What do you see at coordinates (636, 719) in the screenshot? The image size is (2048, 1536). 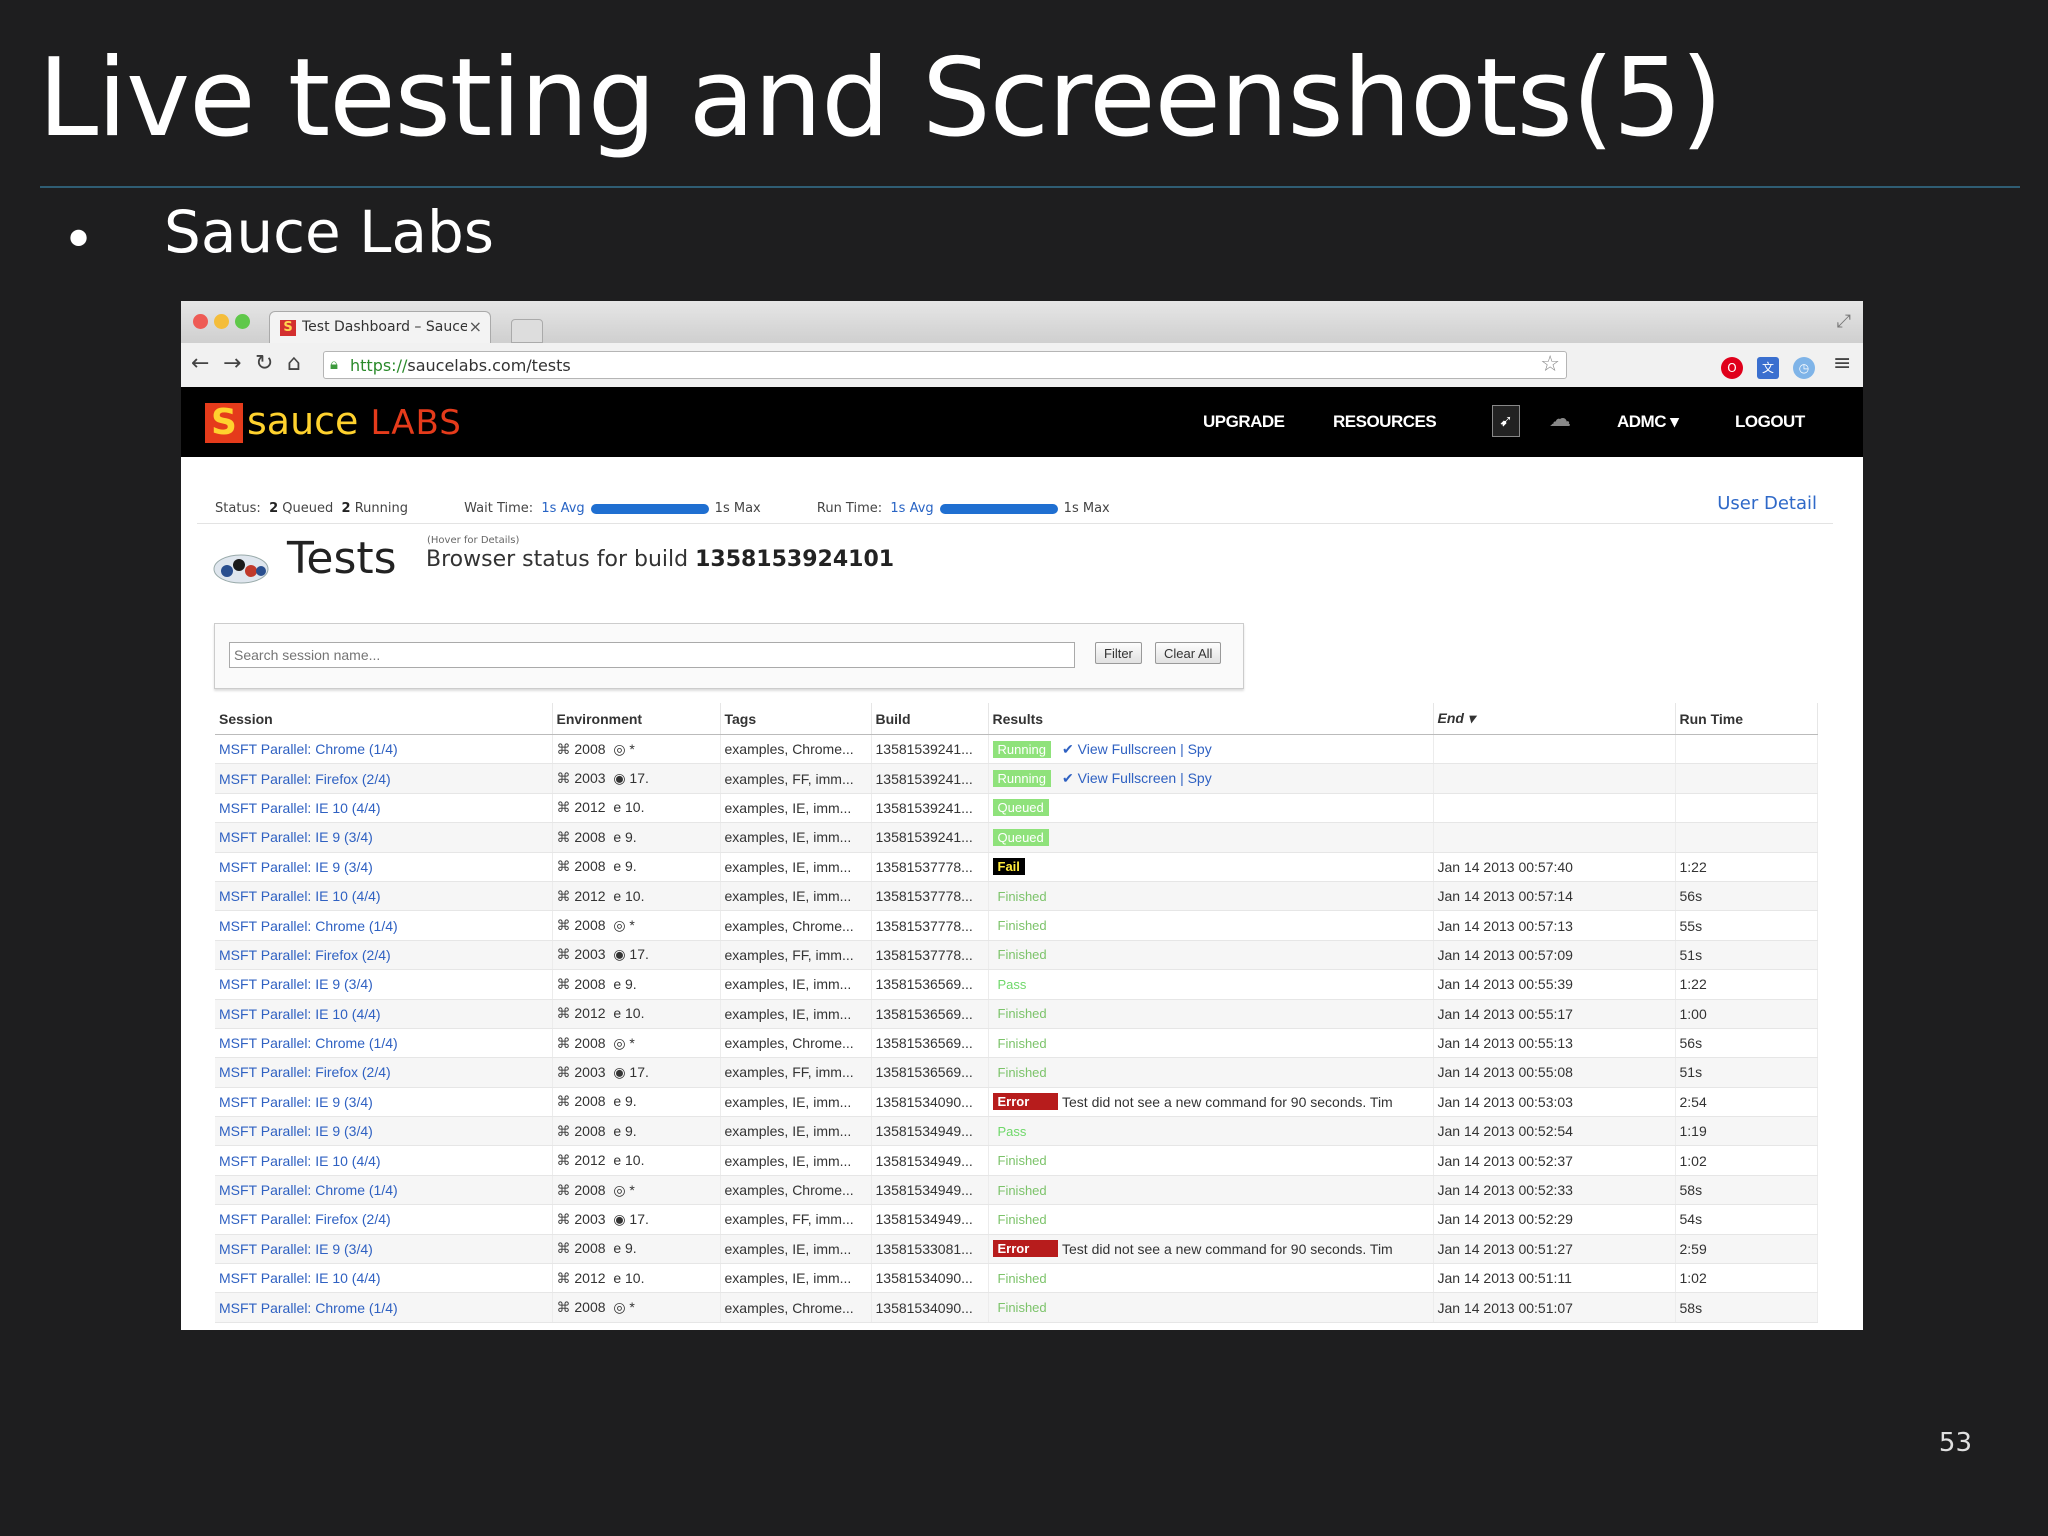 I see `column-header-environment: Environment` at bounding box center [636, 719].